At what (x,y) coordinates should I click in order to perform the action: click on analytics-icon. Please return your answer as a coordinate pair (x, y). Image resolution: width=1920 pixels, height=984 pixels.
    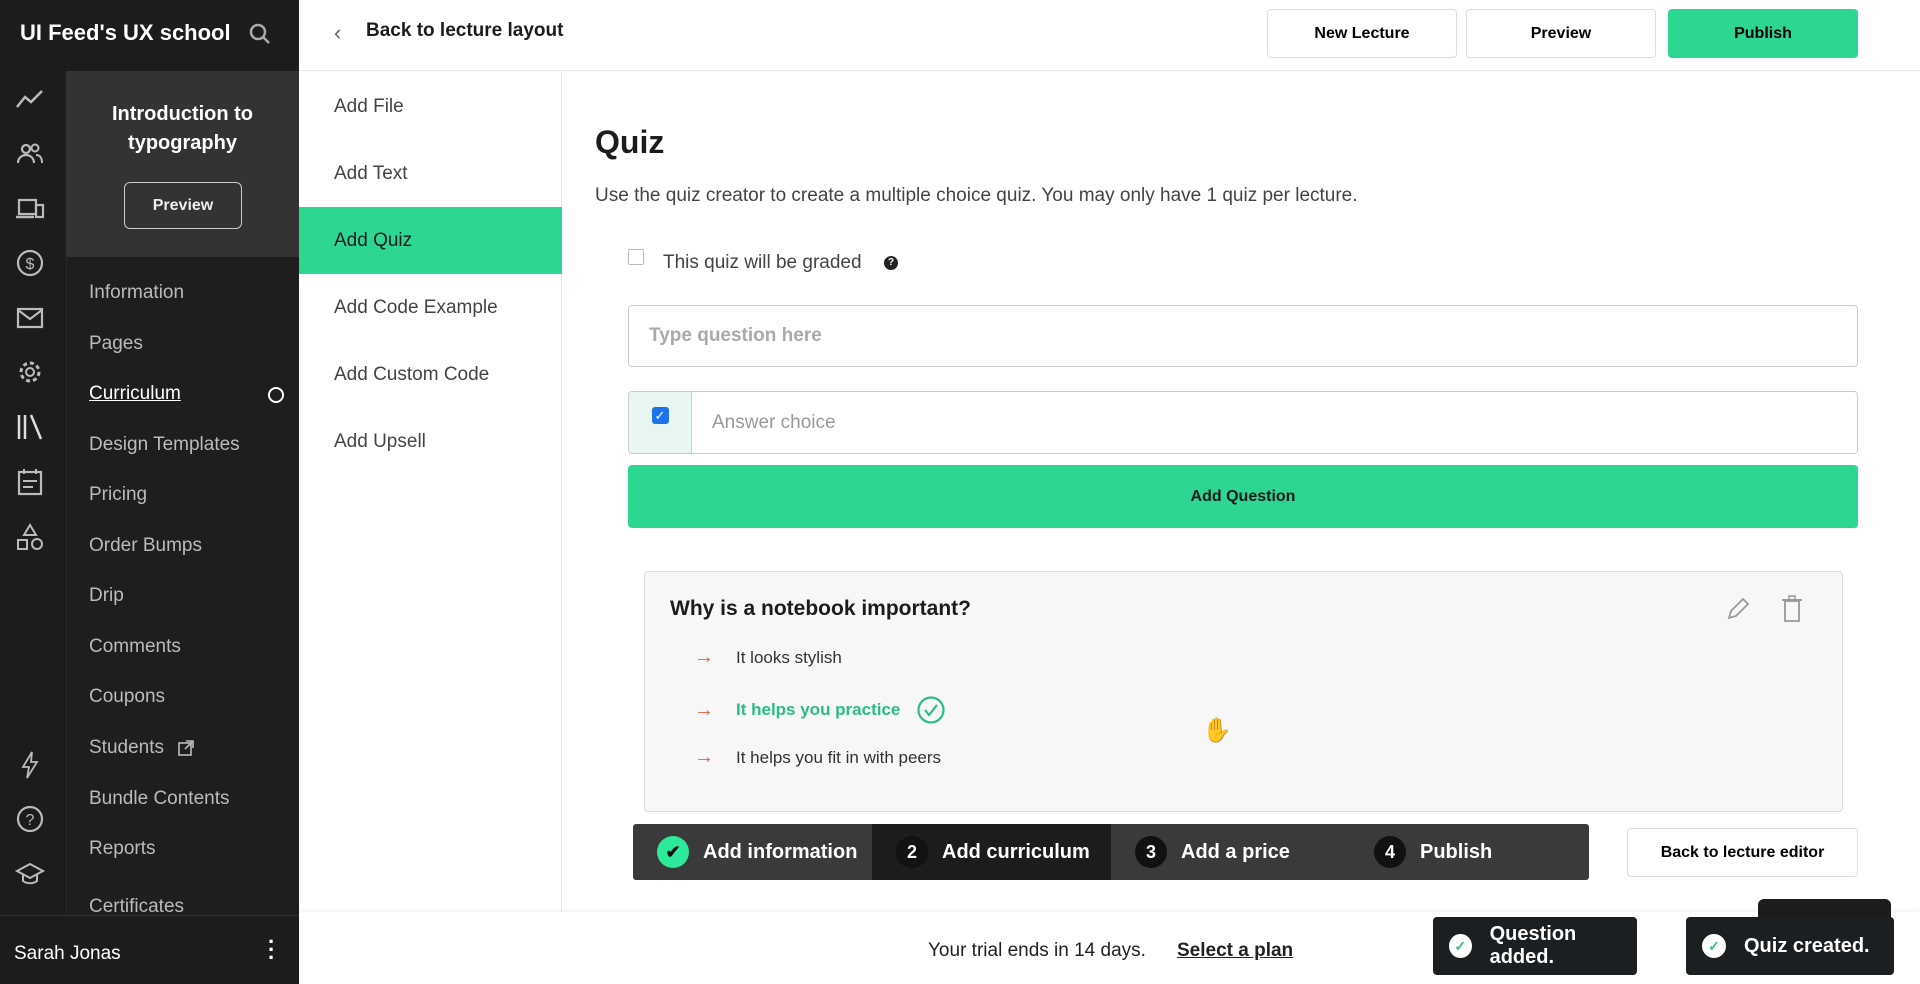
    Looking at the image, I should click on (30, 99).